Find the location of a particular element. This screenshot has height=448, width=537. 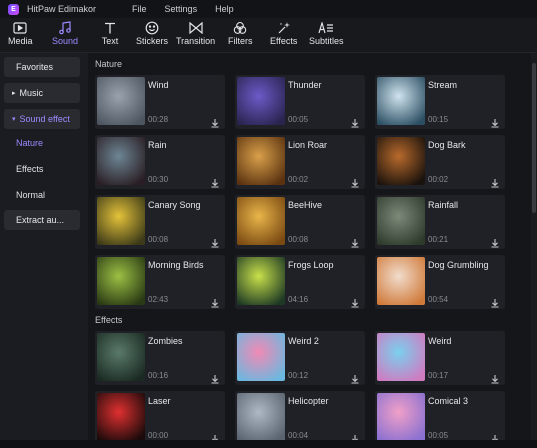

sidebar-music: ▸ Music is located at coordinates (42, 93).